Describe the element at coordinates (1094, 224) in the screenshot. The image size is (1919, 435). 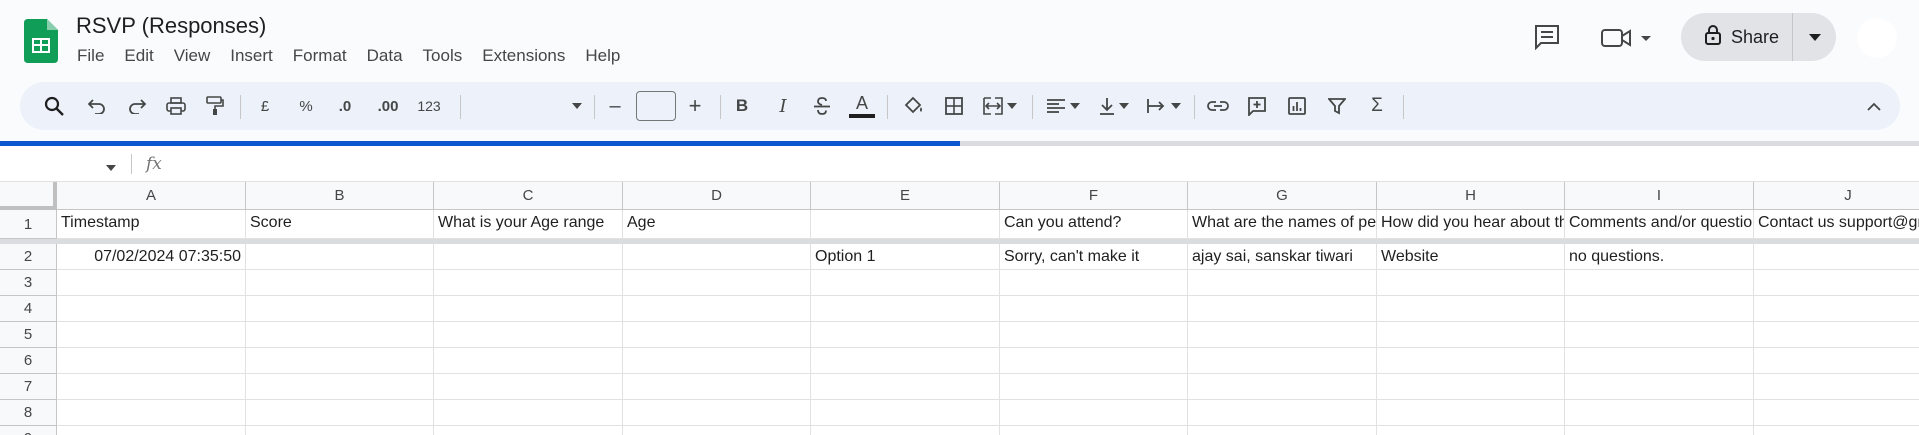
I see `cell-f1: Can you attend?` at that location.